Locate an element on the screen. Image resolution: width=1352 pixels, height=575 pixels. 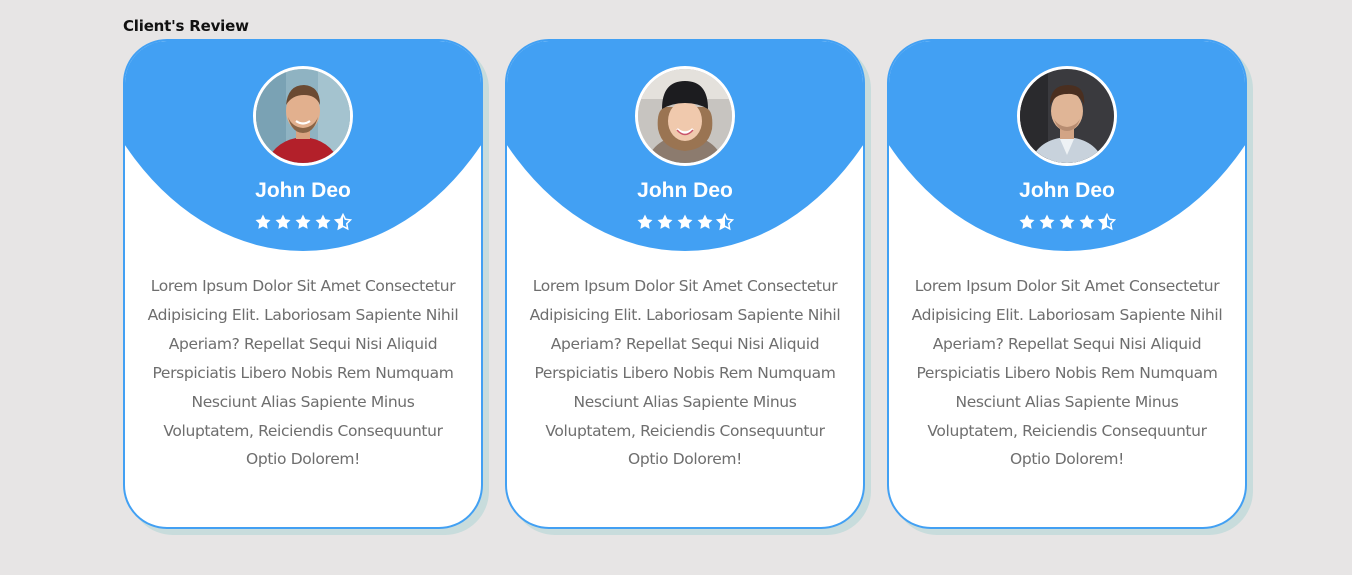
man-smiling-avatar is located at coordinates (303, 116).